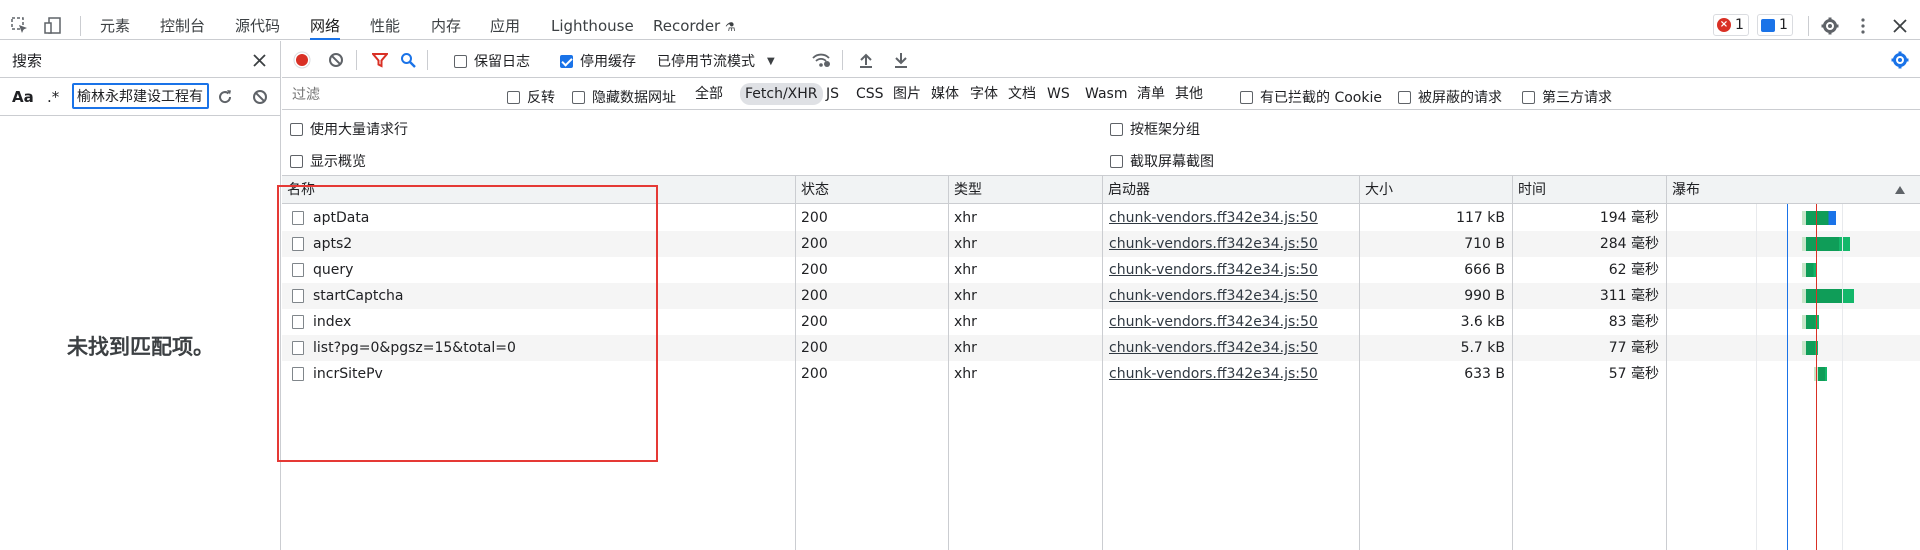  I want to click on type-filter-font: 字体, so click(984, 94).